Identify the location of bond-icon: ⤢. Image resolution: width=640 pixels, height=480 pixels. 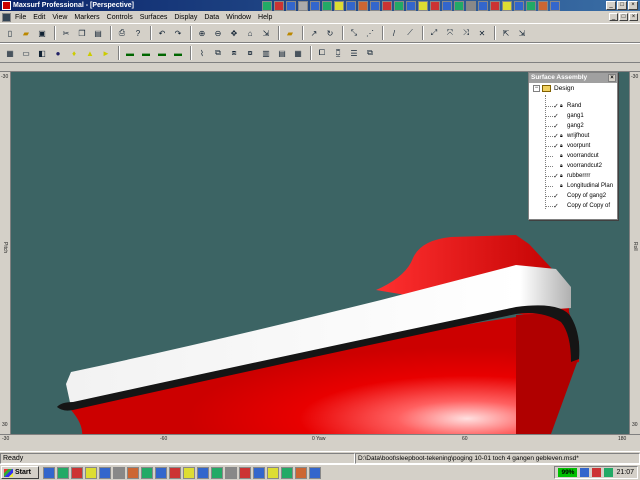
(434, 33).